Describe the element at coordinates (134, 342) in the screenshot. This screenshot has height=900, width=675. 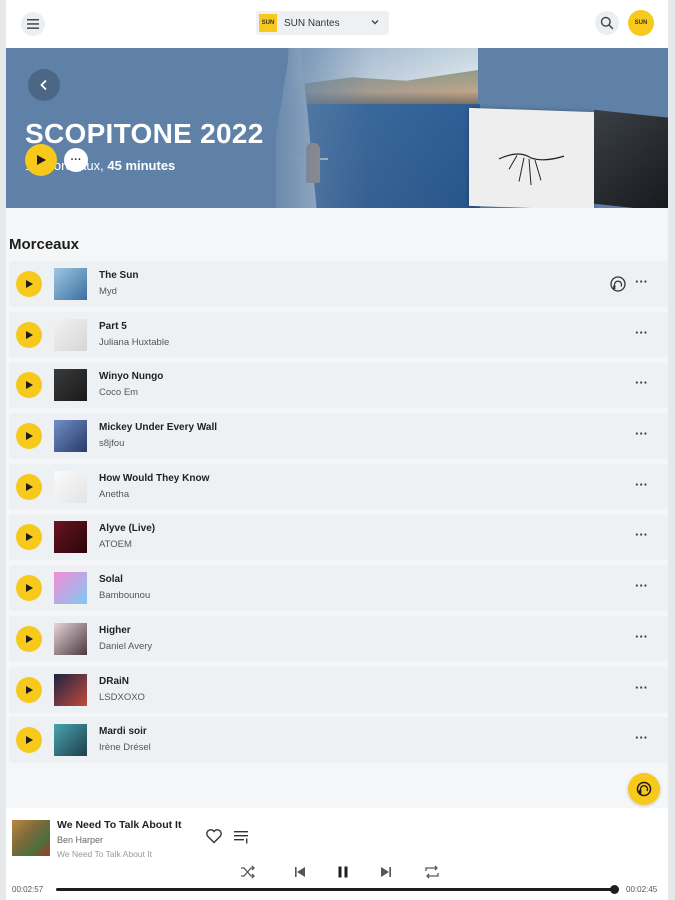
I see `track-artist: Juliana Huxtable` at that location.